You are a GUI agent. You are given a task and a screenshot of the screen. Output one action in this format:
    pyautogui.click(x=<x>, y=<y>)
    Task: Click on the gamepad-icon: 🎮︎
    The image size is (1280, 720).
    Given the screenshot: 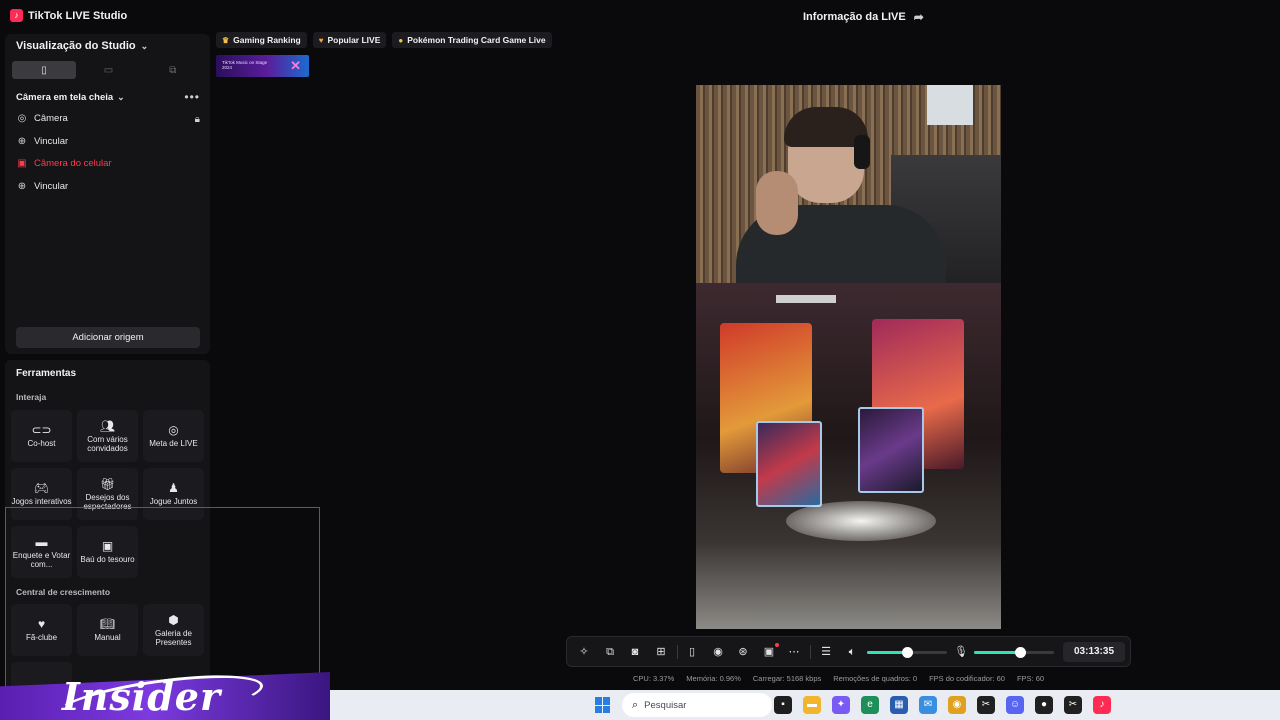 What is the action you would take?
    pyautogui.click(x=41, y=488)
    